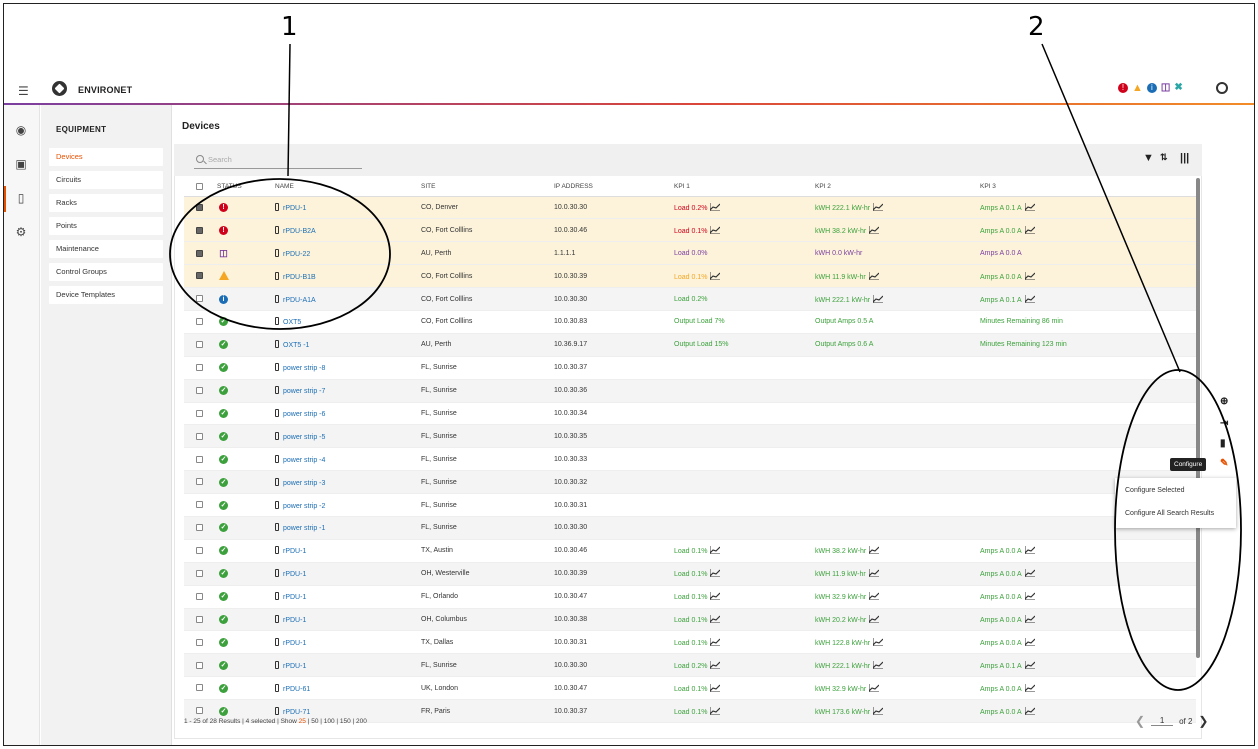 The image size is (1258, 749). Describe the element at coordinates (21, 198) in the screenshot. I see `equipment-icon: ▯` at that location.